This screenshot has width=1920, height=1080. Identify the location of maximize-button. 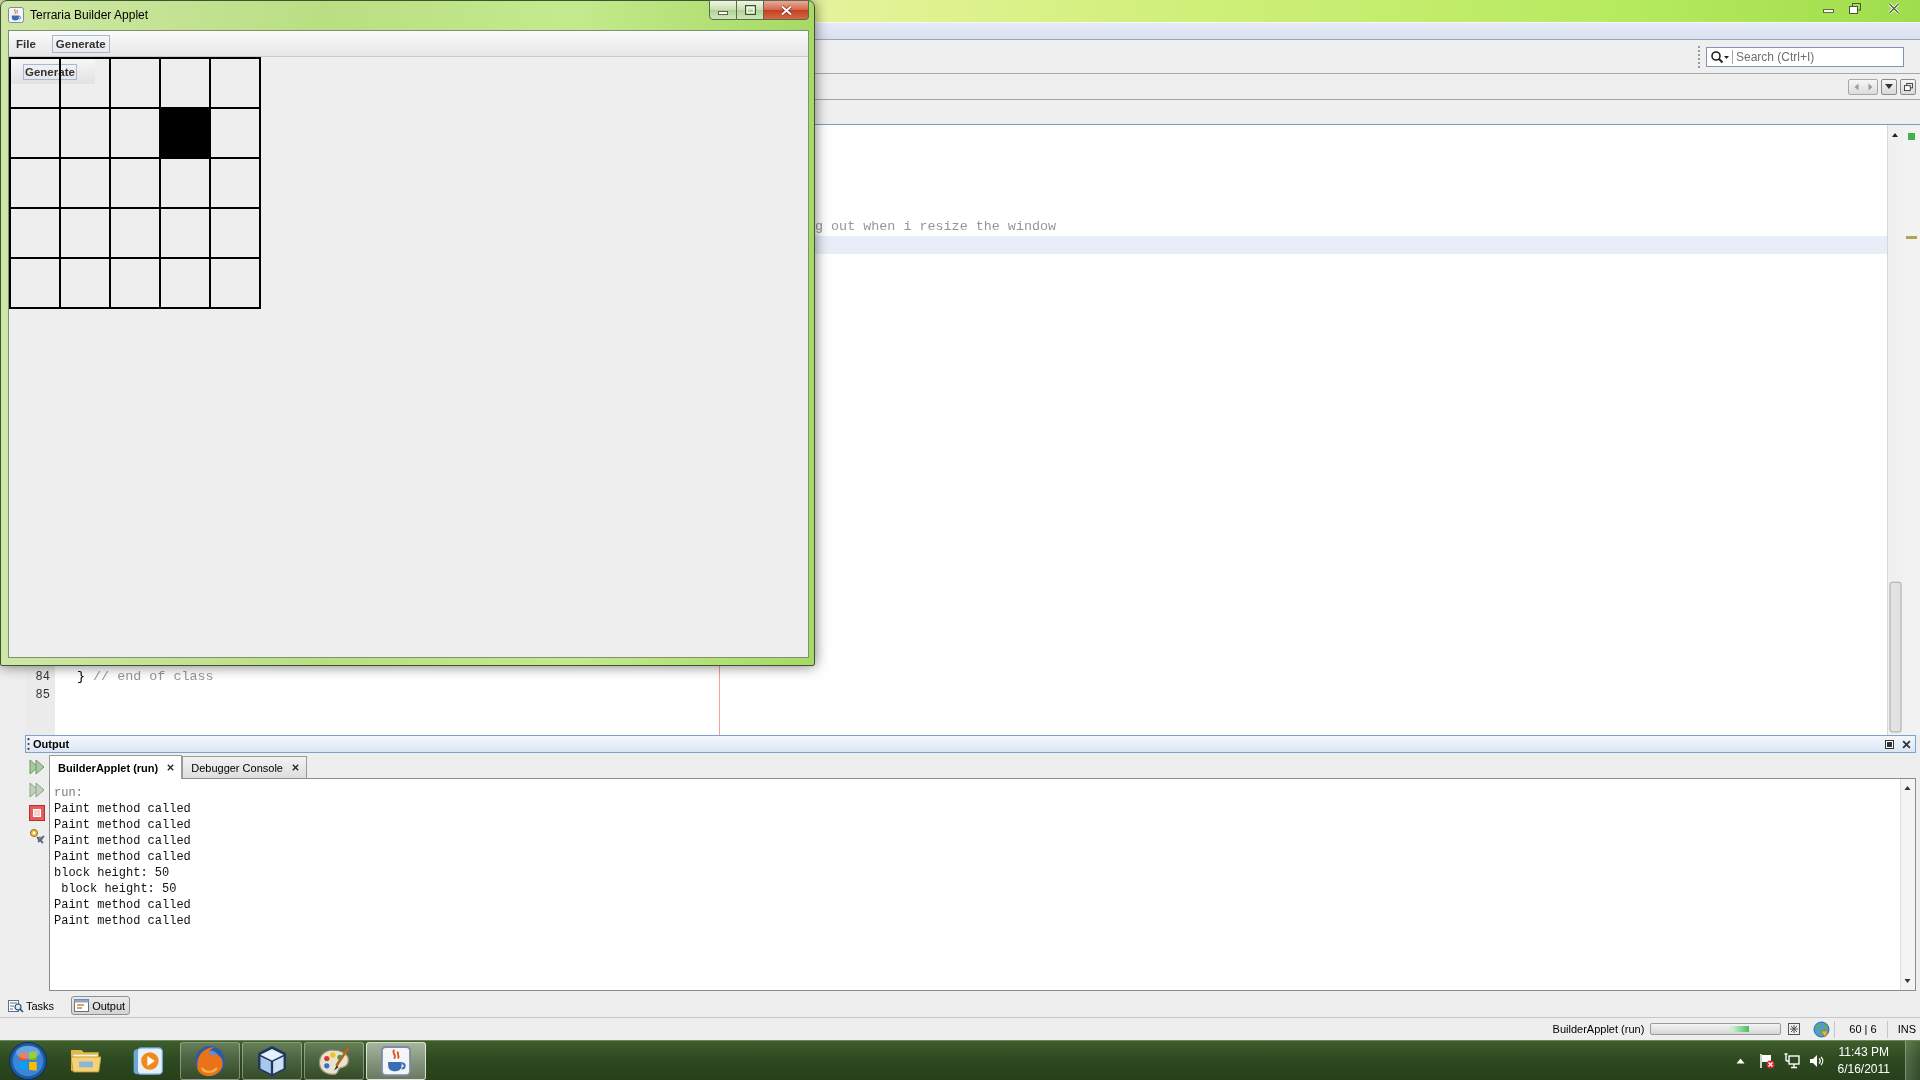
(750, 10).